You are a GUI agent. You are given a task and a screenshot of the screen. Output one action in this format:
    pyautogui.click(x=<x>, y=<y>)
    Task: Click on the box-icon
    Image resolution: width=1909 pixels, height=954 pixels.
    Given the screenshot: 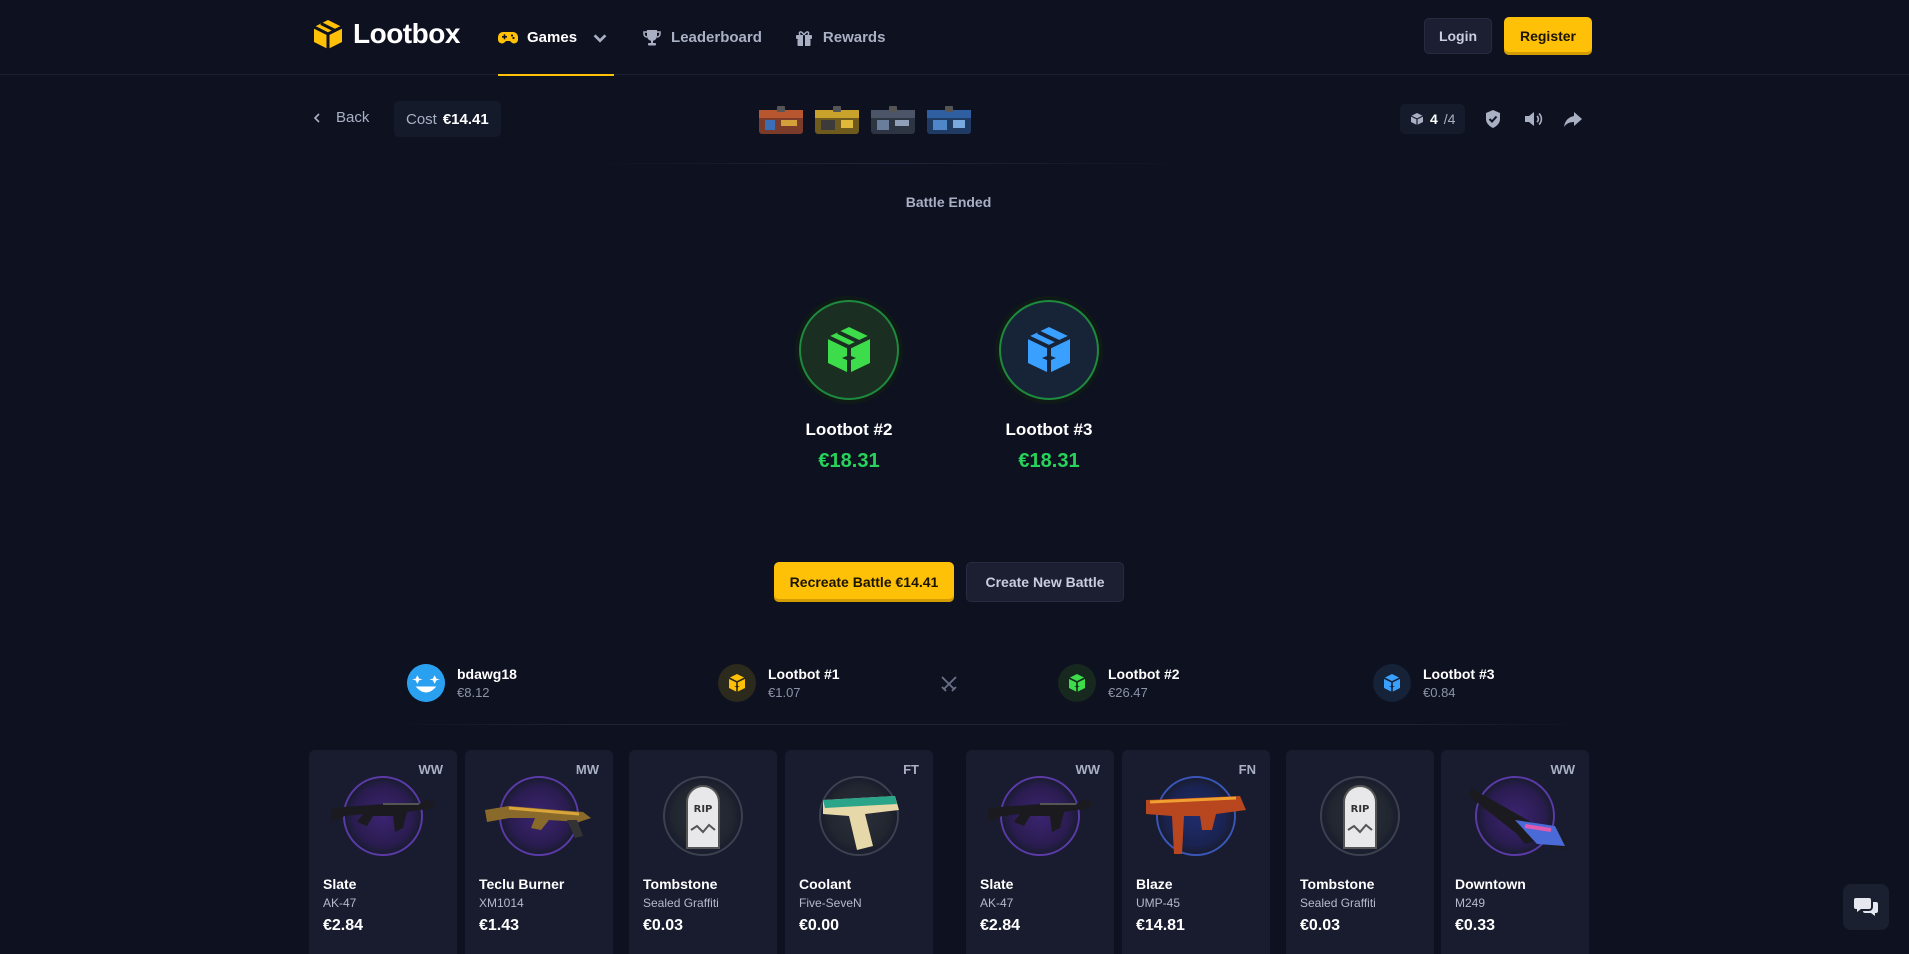 What is the action you would take?
    pyautogui.click(x=1417, y=119)
    